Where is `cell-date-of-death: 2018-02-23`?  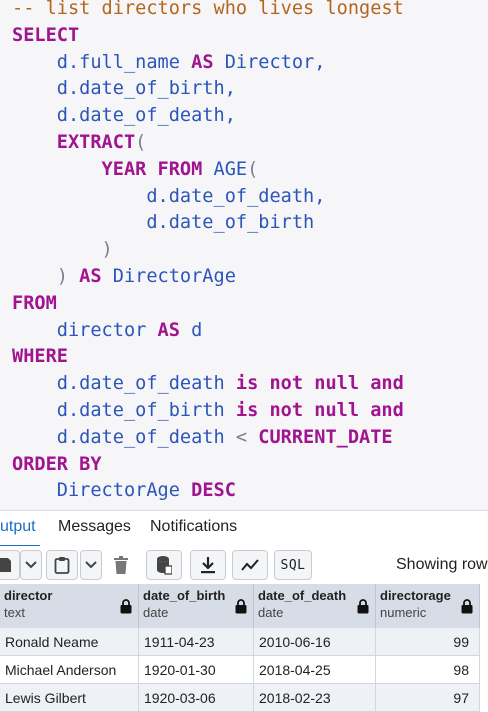
cell-date-of-death: 2018-02-23 is located at coordinates (315, 698).